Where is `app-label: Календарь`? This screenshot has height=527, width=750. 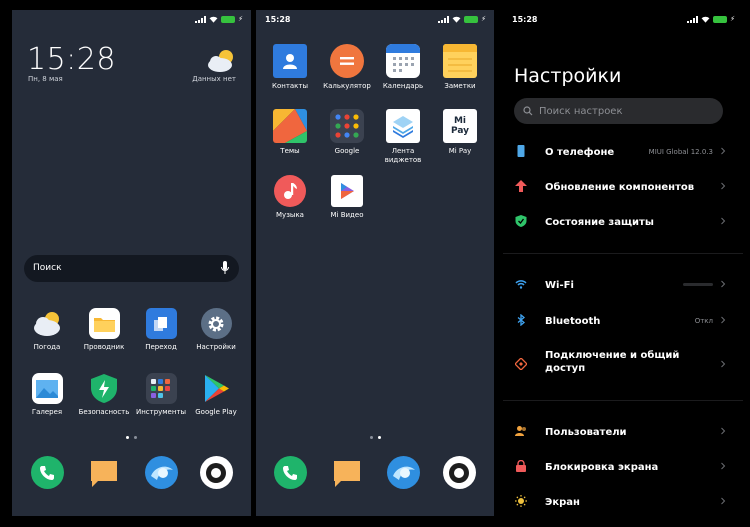
app-label: Календарь is located at coordinates (403, 86).